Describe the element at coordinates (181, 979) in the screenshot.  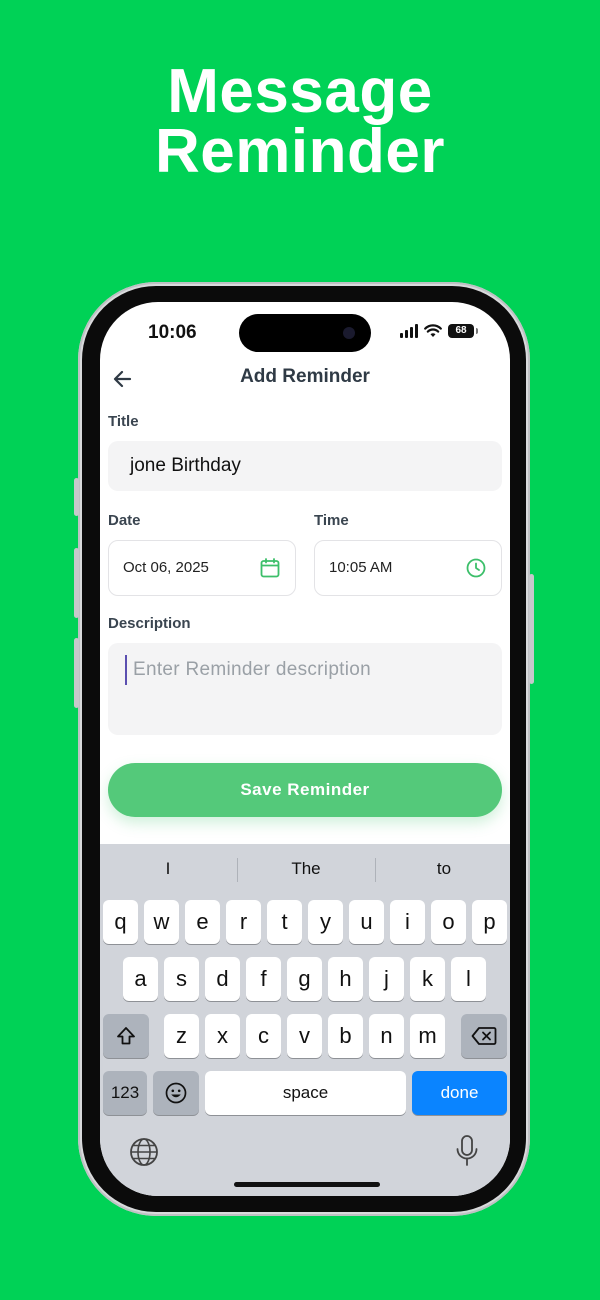
I see `key-s: s` at that location.